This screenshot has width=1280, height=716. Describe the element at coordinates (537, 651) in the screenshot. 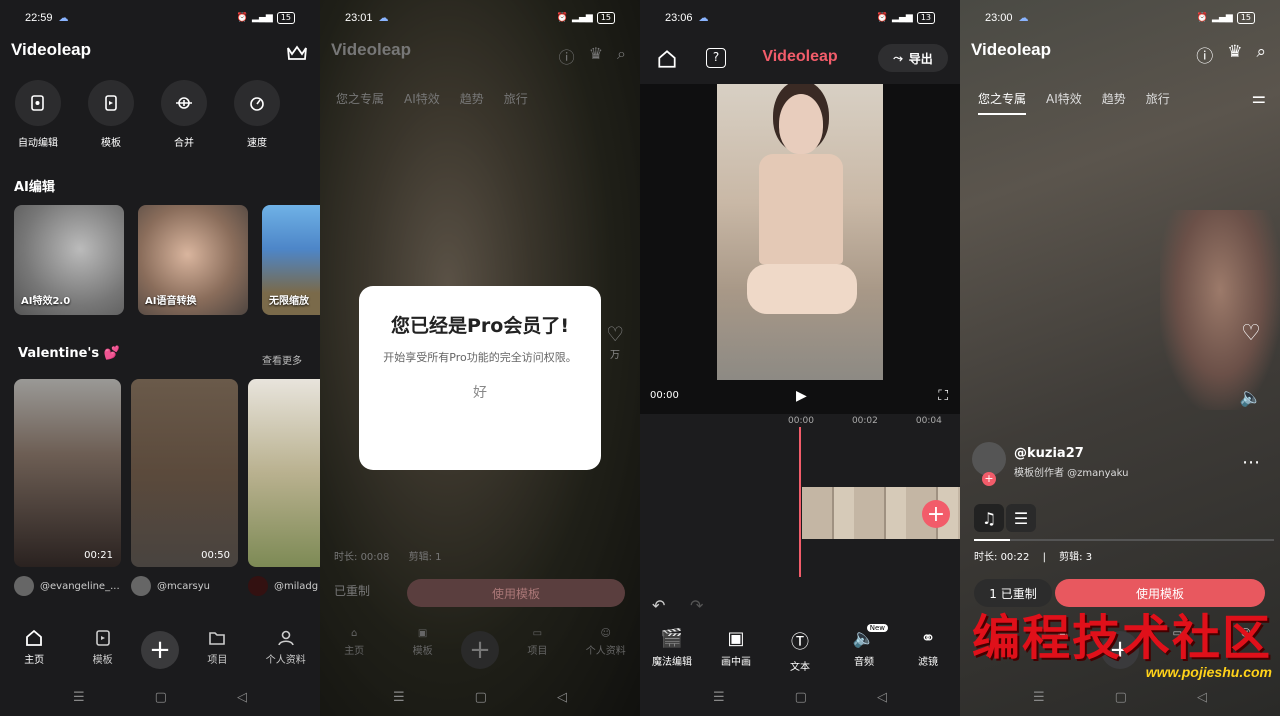

I see `tab-label: 项目` at that location.